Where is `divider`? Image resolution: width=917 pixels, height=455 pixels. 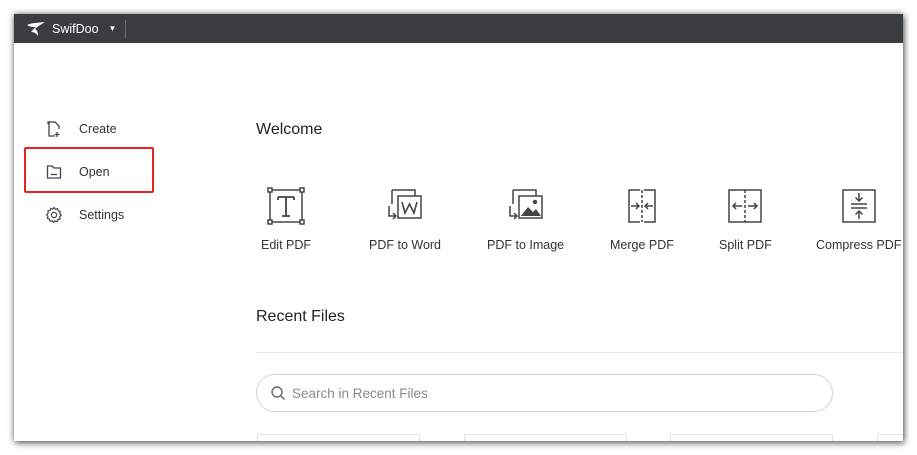 divider is located at coordinates (579, 352).